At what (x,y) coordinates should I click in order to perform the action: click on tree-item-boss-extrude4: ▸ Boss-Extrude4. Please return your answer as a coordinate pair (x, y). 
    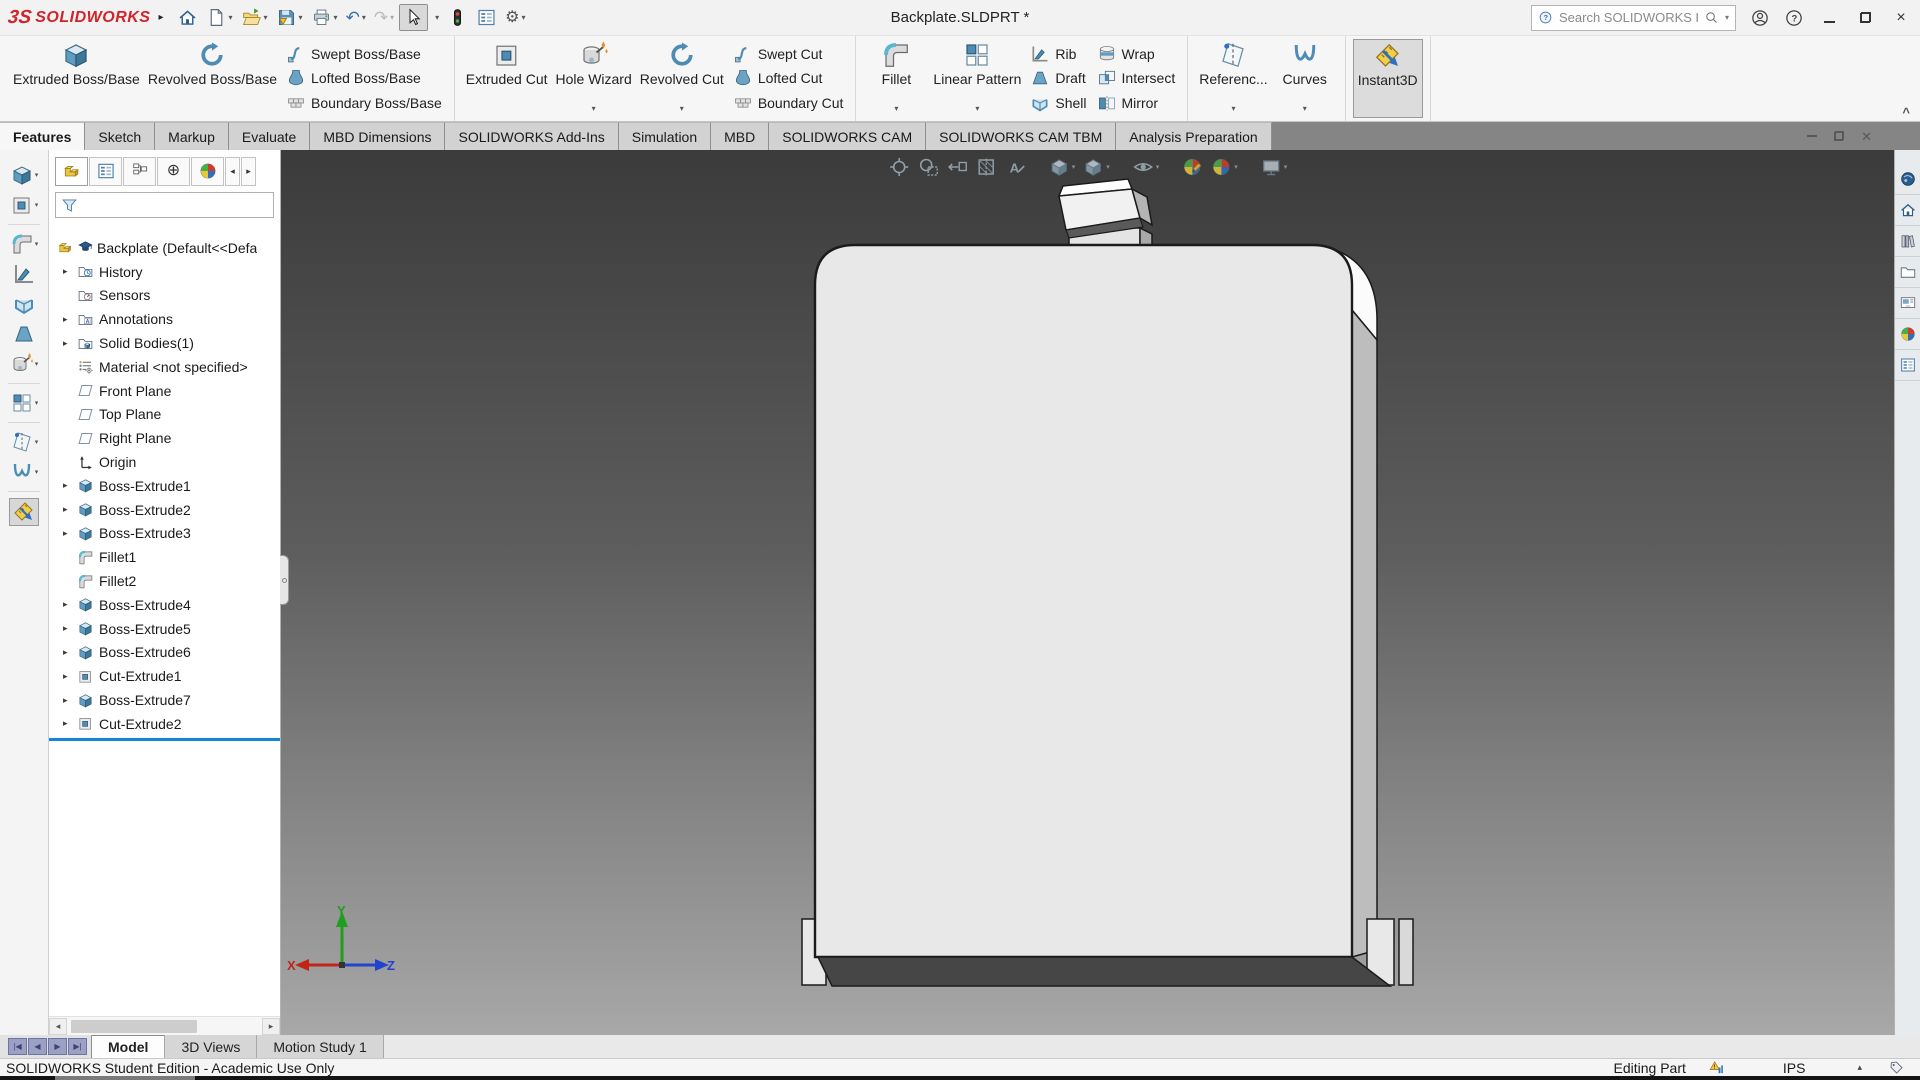
    Looking at the image, I should click on (164, 605).